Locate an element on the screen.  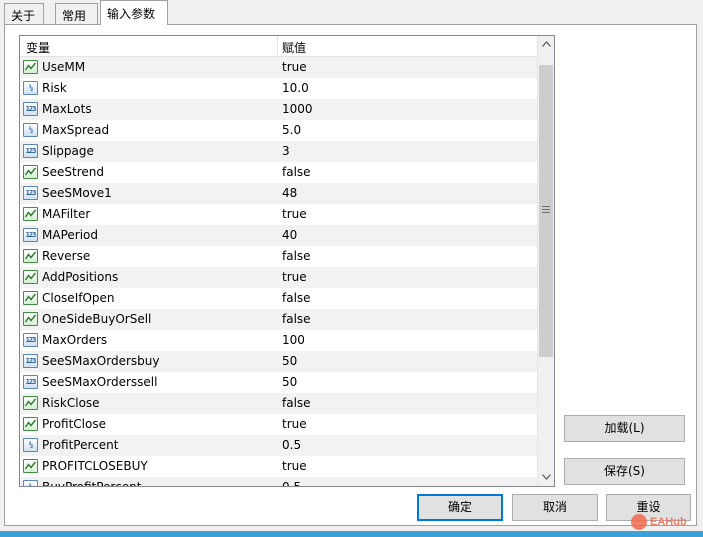
variable-name: MAPeriod is located at coordinates (70, 235).